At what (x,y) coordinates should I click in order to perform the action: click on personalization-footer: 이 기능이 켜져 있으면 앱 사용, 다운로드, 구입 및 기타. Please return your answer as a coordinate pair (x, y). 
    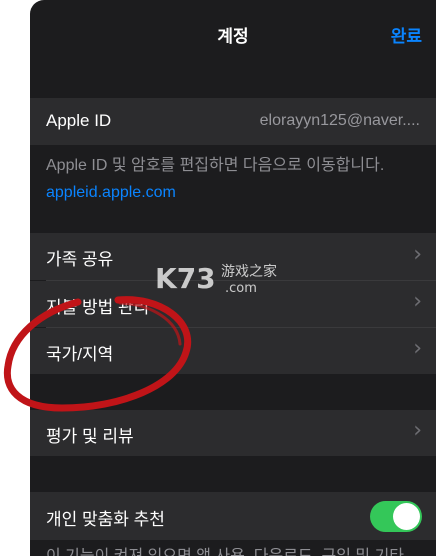
    Looking at the image, I should click on (236, 549).